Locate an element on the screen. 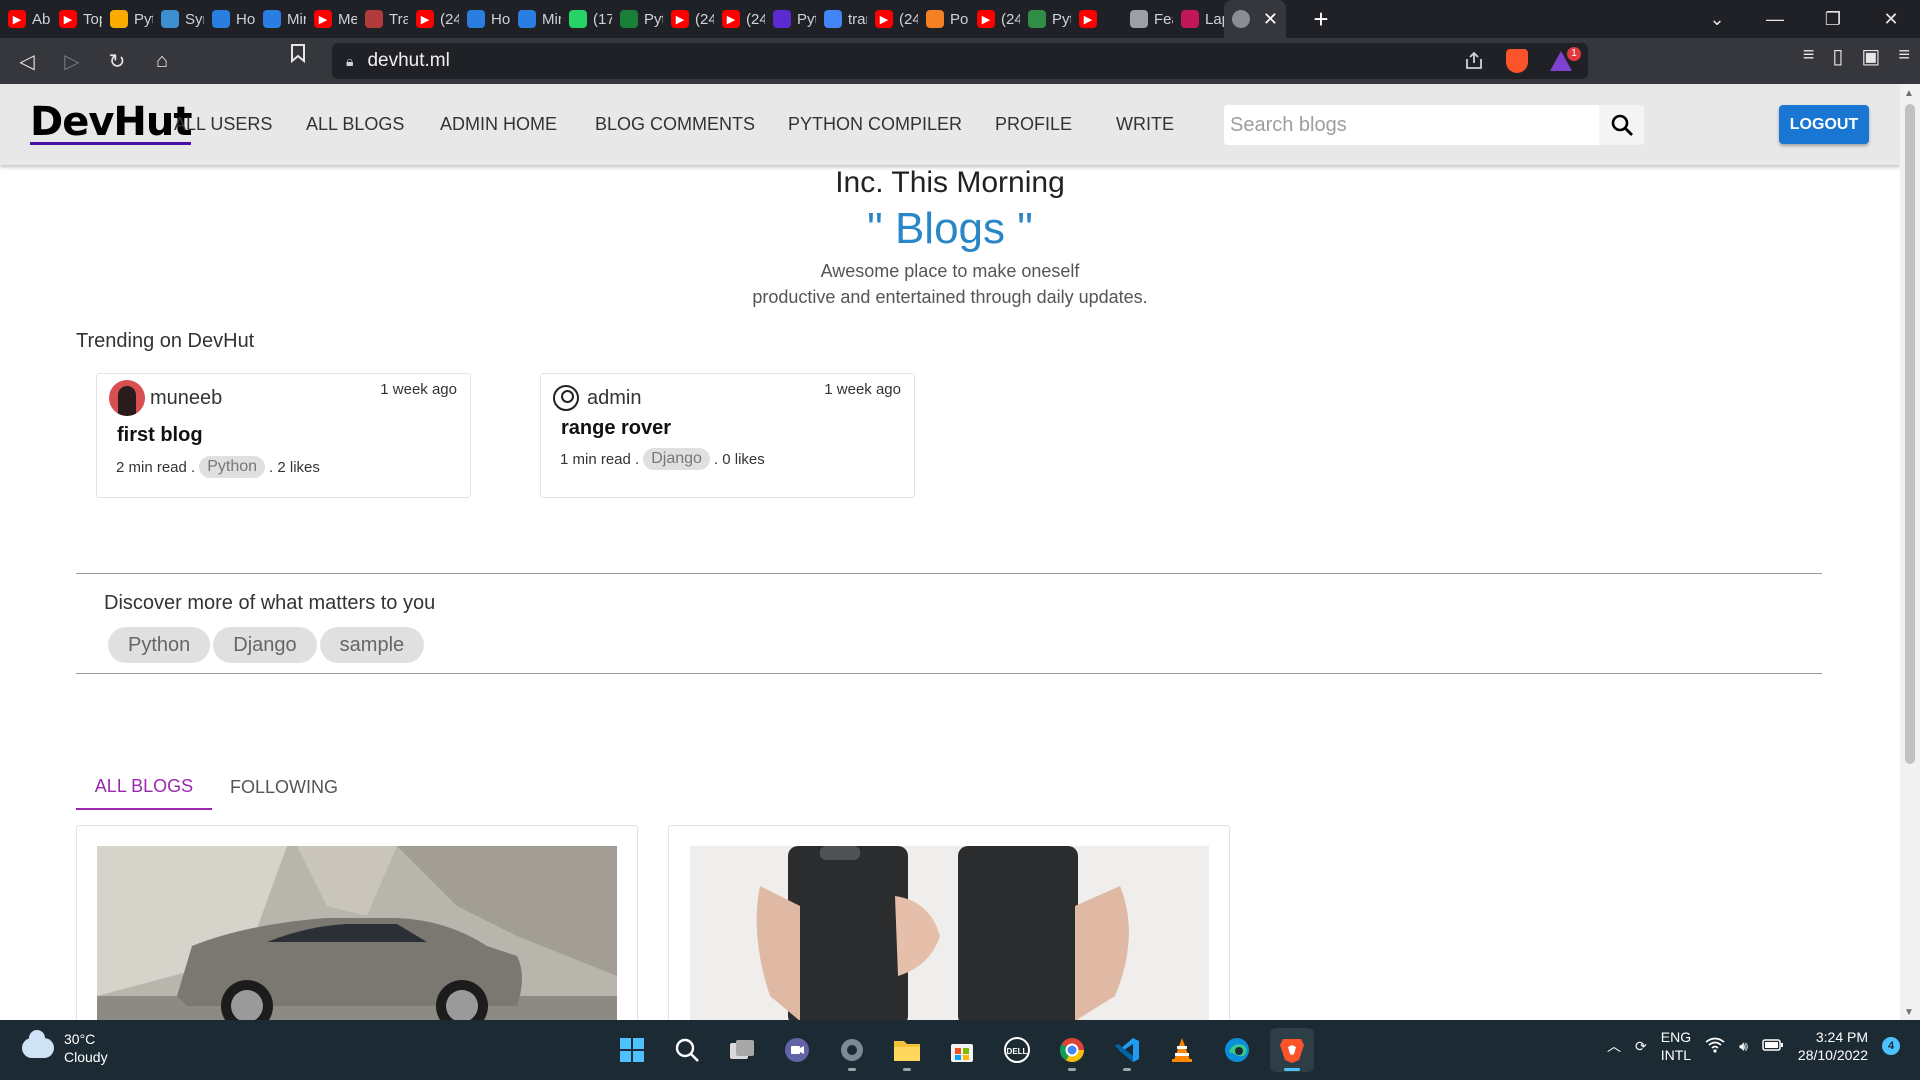  browser-tab: ▶ Me is located at coordinates (331, 19).